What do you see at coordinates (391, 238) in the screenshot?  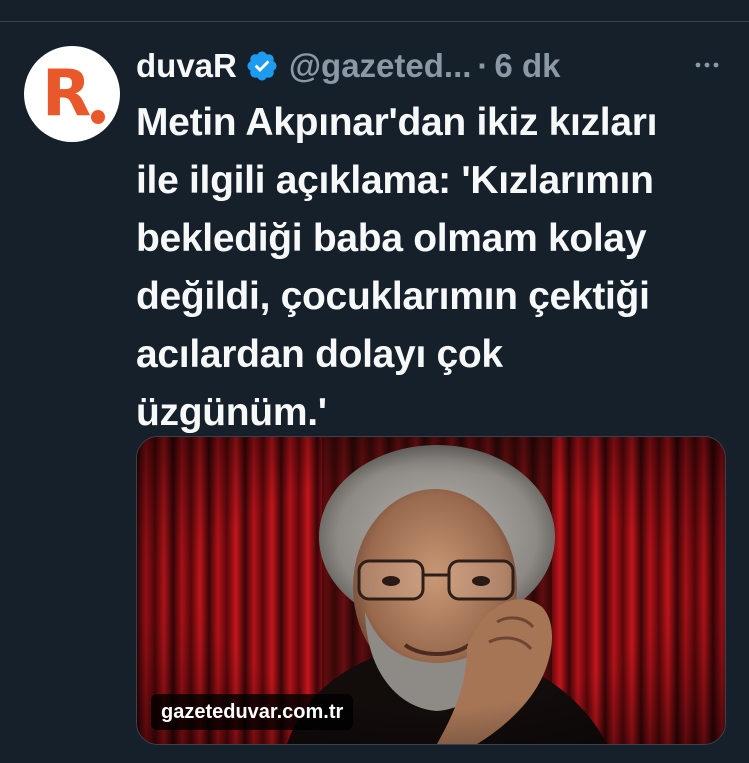 I see `tweet-text-line: beklediği baba olmam kolay` at bounding box center [391, 238].